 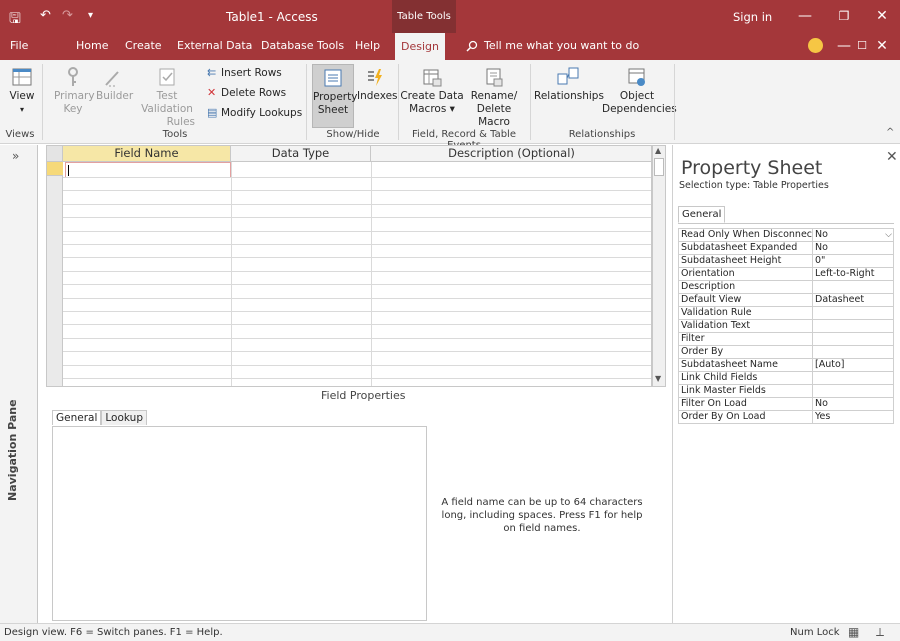 What do you see at coordinates (658, 378) in the screenshot?
I see `scroll-down-icon: ▼` at bounding box center [658, 378].